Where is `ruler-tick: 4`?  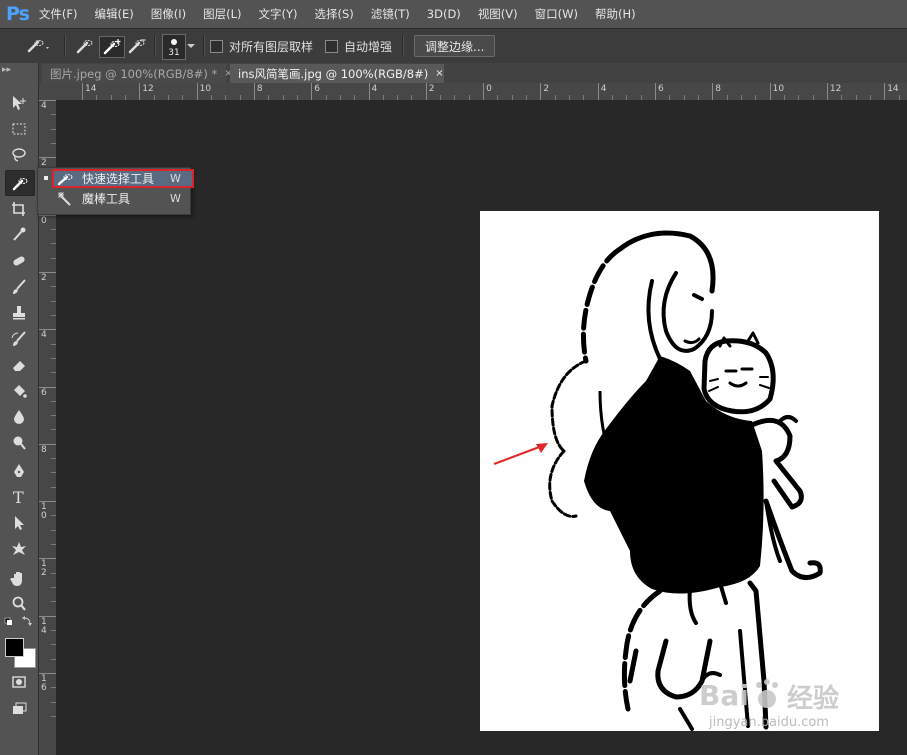
ruler-tick: 4 is located at coordinates (47, 105).